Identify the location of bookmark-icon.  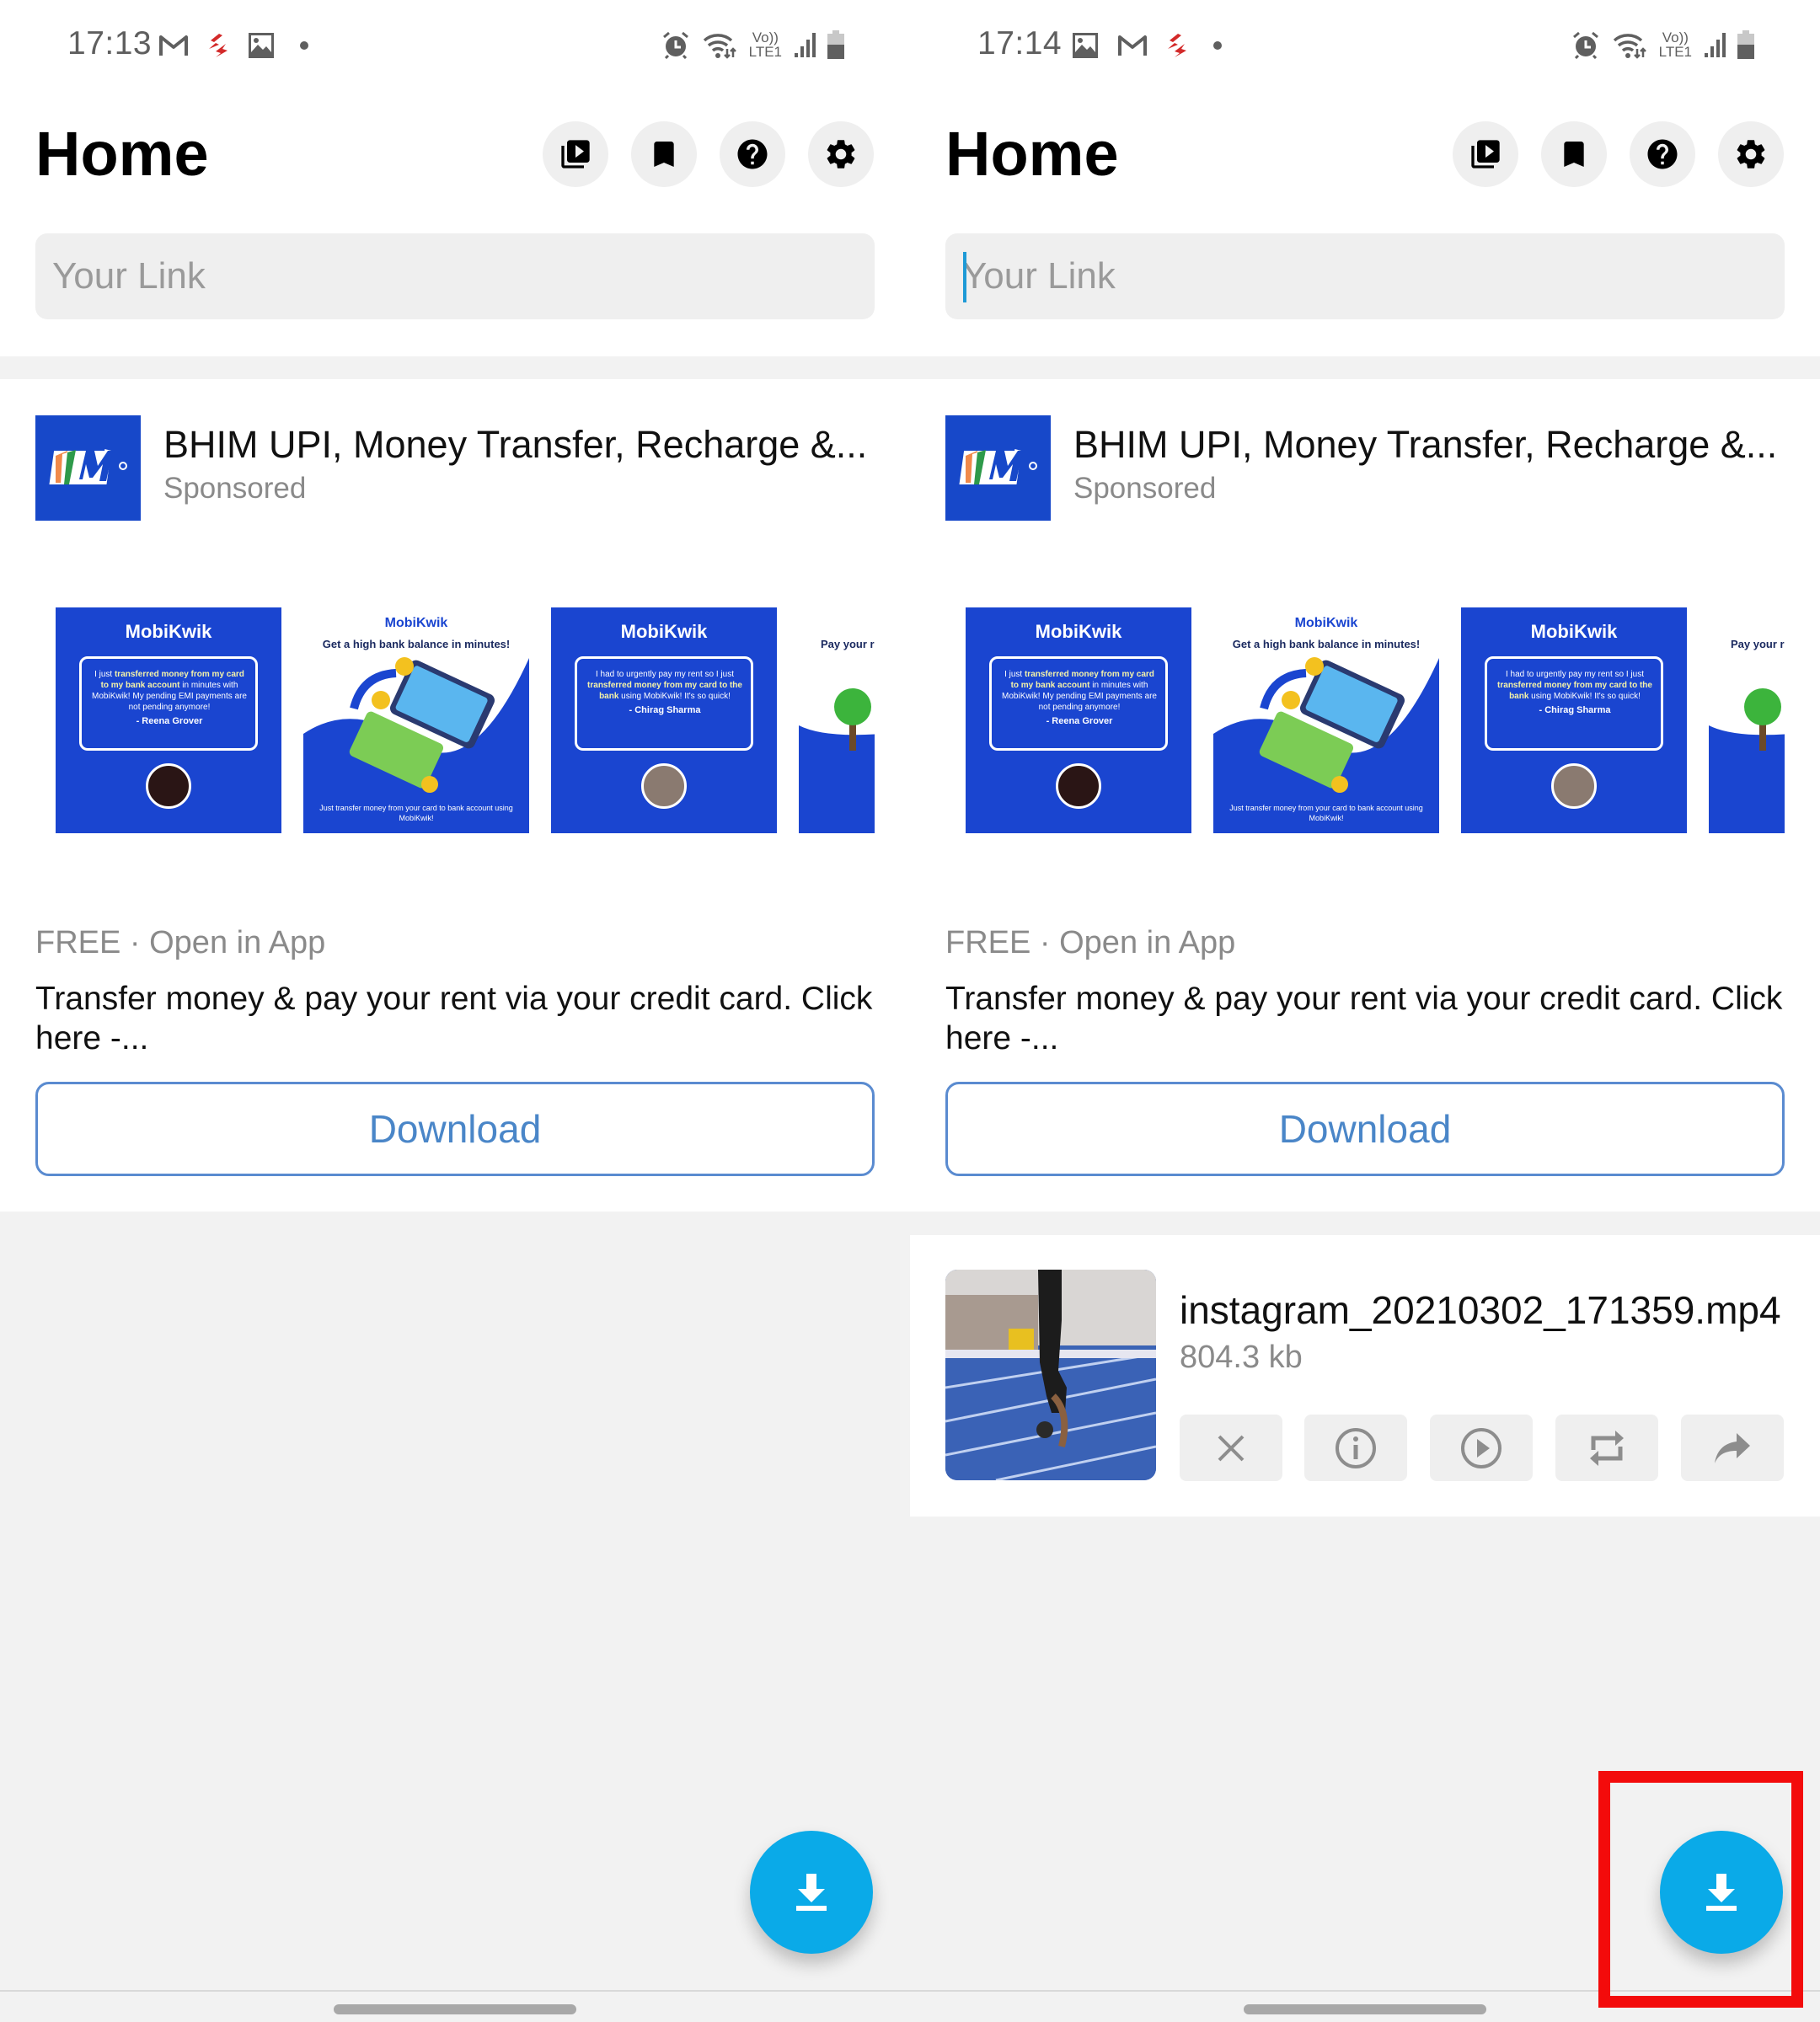
(664, 154).